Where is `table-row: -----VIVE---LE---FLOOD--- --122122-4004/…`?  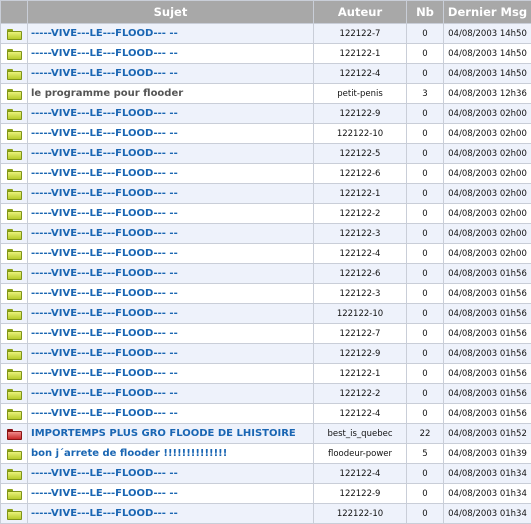 table-row: -----VIVE---LE---FLOOD--- --122122-4004/… is located at coordinates (266, 74).